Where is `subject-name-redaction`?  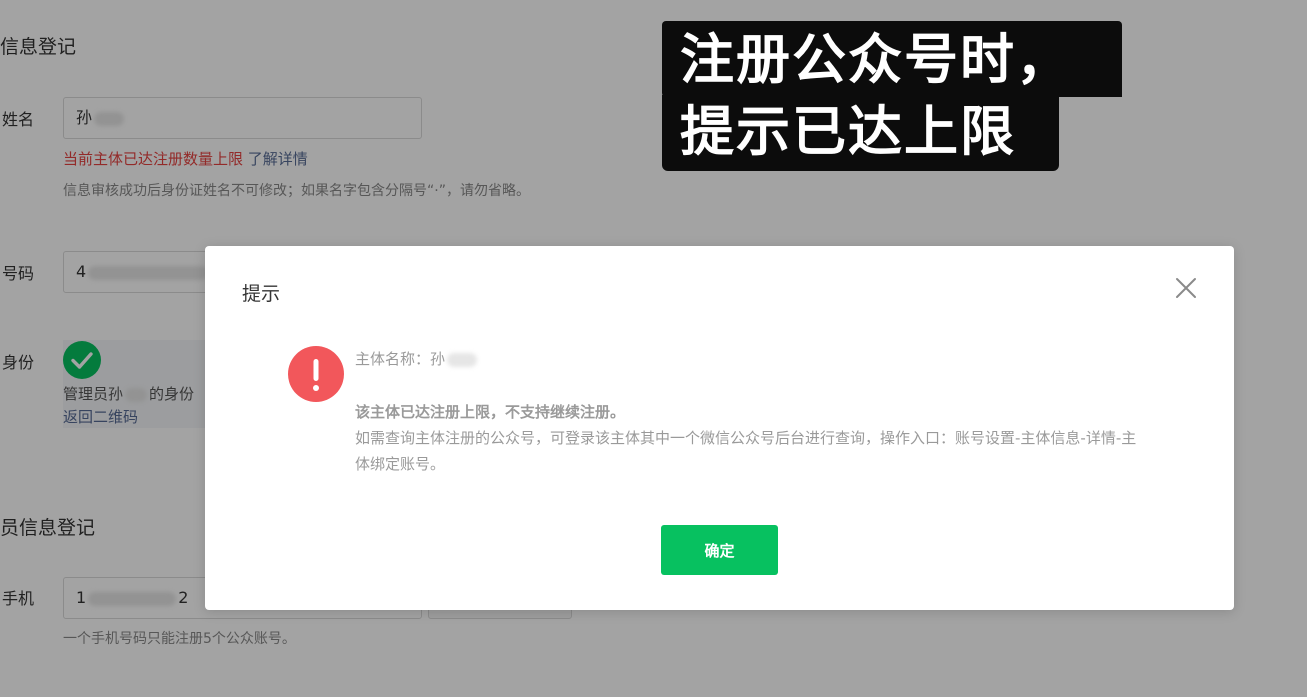
subject-name-redaction is located at coordinates (462, 359).